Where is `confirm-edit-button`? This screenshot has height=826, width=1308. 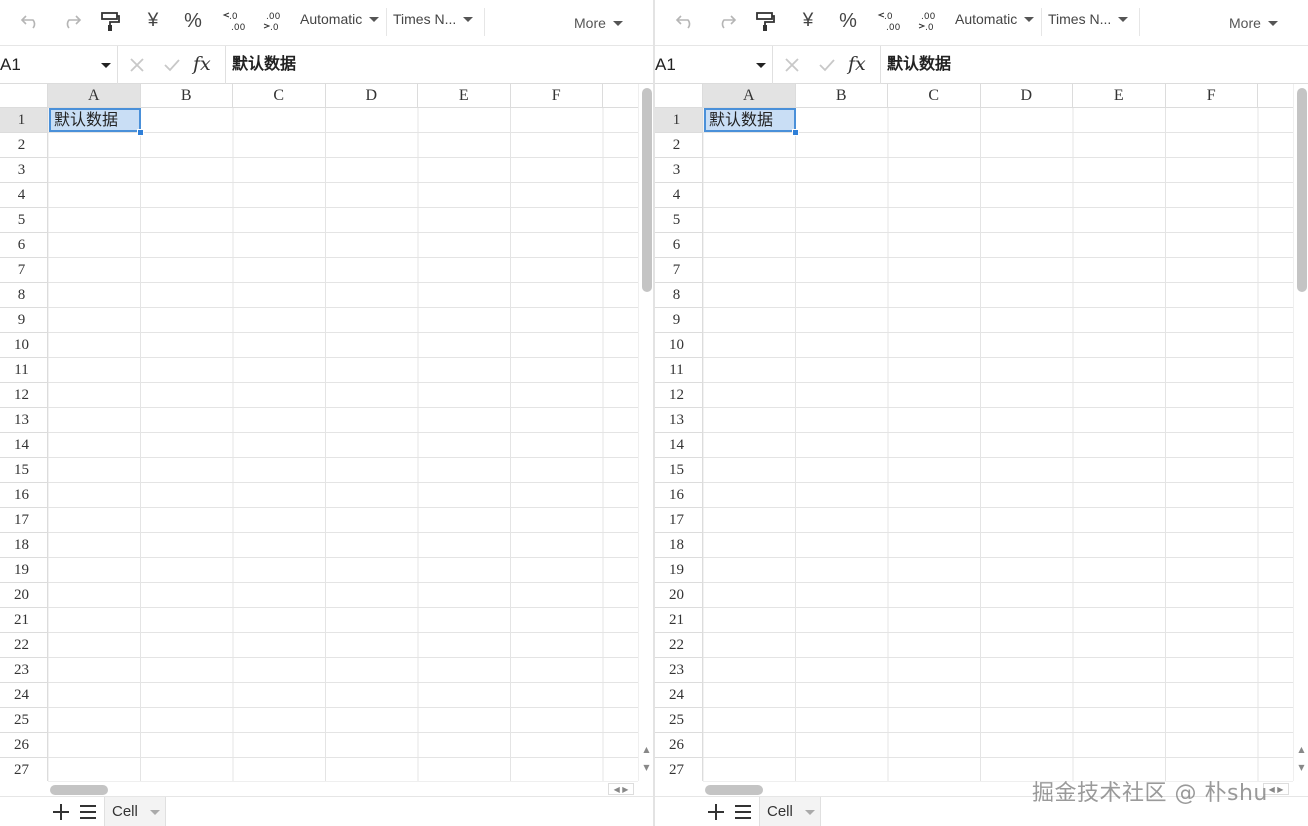 confirm-edit-button is located at coordinates (827, 65).